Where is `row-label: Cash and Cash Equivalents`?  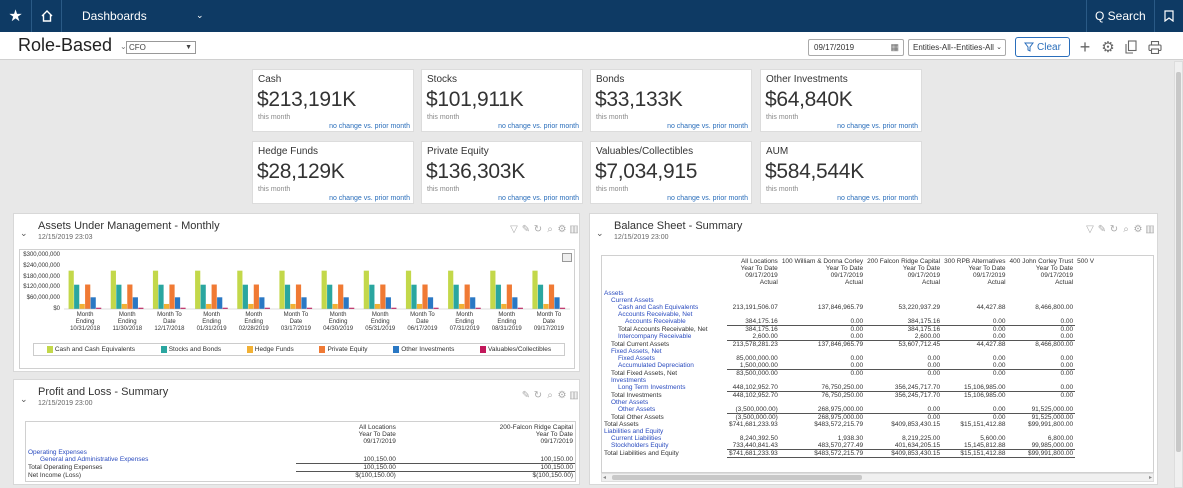 row-label: Cash and Cash Equivalents is located at coordinates (664, 307).